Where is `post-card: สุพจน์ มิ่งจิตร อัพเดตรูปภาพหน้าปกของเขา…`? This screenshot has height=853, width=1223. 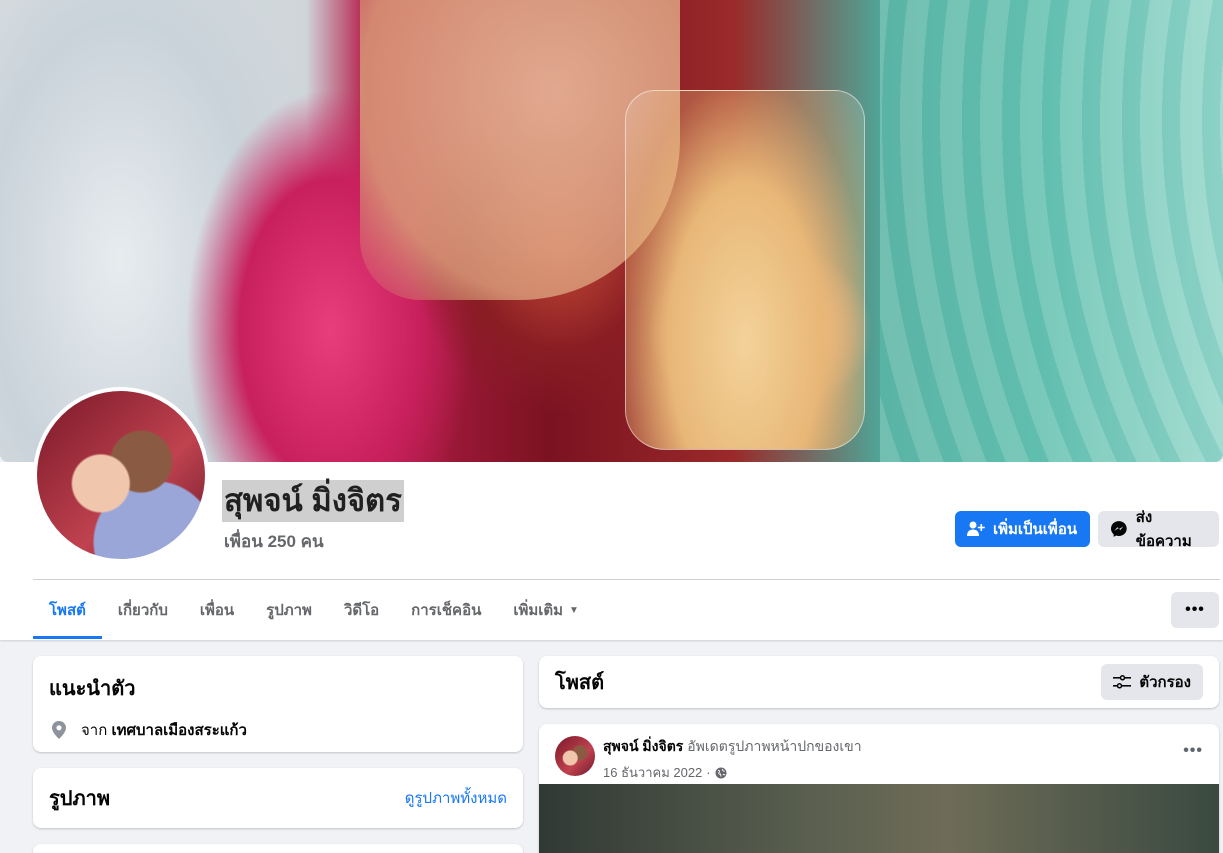 post-card: สุพจน์ มิ่งจิตร อัพเดตรูปภาพหน้าปกของเขา… is located at coordinates (879, 788).